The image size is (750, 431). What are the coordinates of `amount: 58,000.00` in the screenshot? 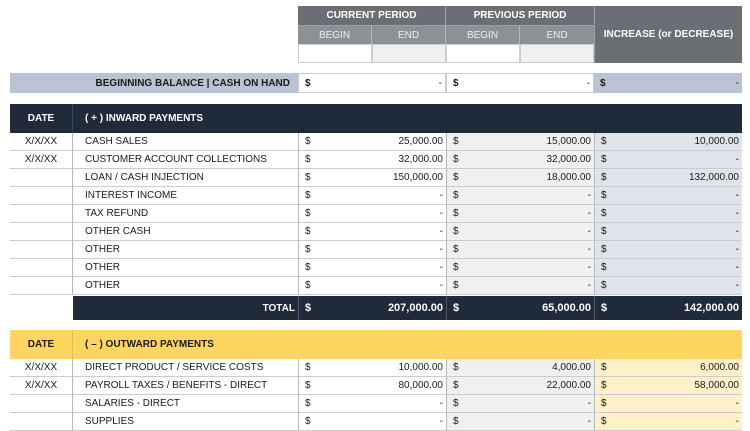 It's located at (717, 385).